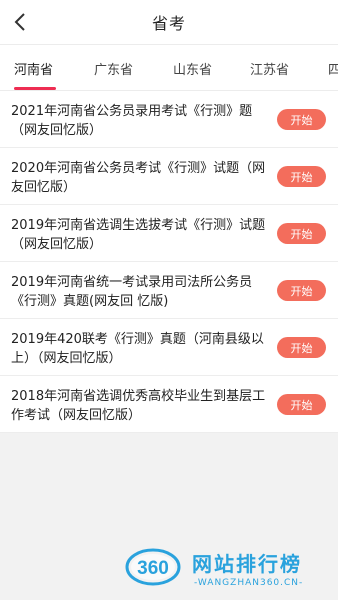  What do you see at coordinates (33, 67) in the screenshot?
I see `tab-henan: 河南省` at bounding box center [33, 67].